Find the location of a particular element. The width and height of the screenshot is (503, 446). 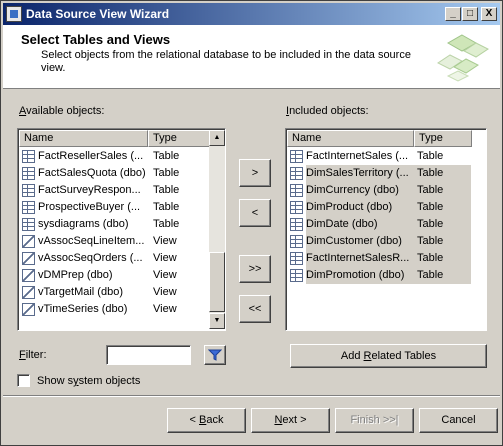

footer-separator is located at coordinates (251, 396).